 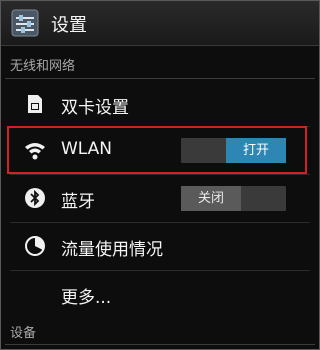 I want to click on highlight-box, so click(x=157, y=150).